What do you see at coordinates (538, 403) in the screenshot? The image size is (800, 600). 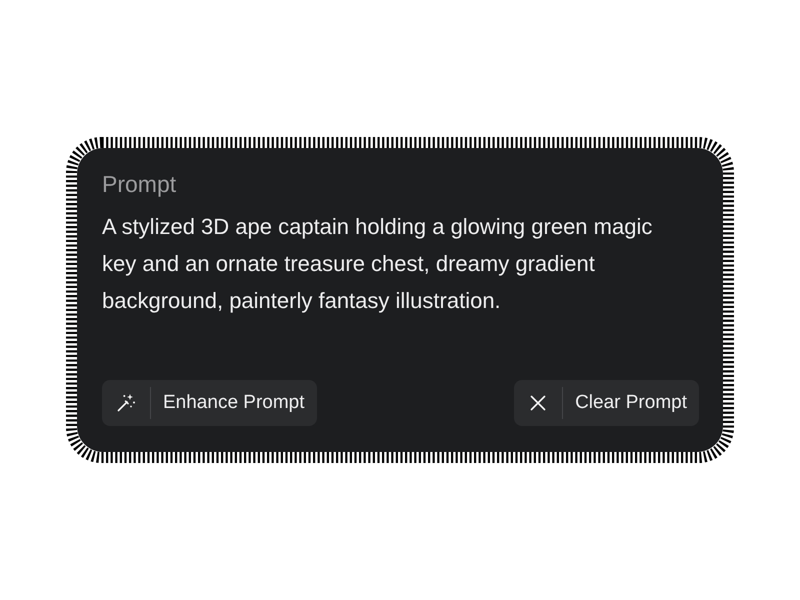 I see `close-icon` at bounding box center [538, 403].